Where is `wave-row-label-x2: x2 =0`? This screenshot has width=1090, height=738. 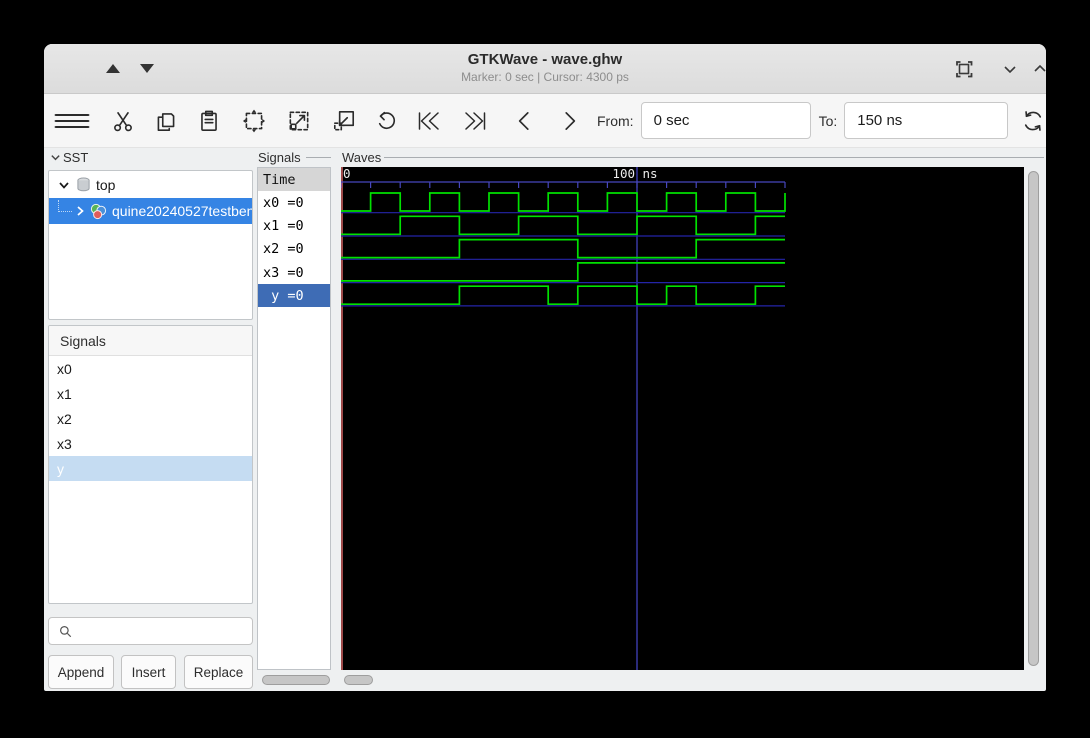
wave-row-label-x2: x2 =0 is located at coordinates (294, 249).